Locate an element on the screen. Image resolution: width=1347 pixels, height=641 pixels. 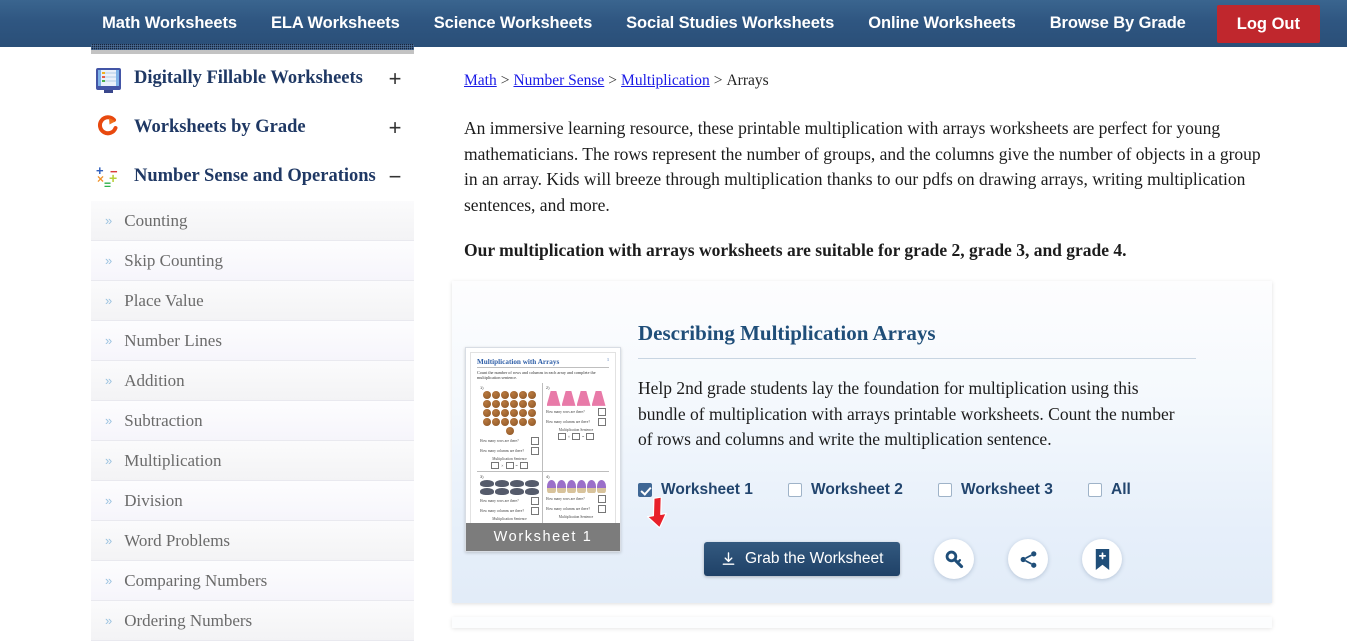
nav-item-math-worksheets: Math Worksheets is located at coordinates (169, 23).